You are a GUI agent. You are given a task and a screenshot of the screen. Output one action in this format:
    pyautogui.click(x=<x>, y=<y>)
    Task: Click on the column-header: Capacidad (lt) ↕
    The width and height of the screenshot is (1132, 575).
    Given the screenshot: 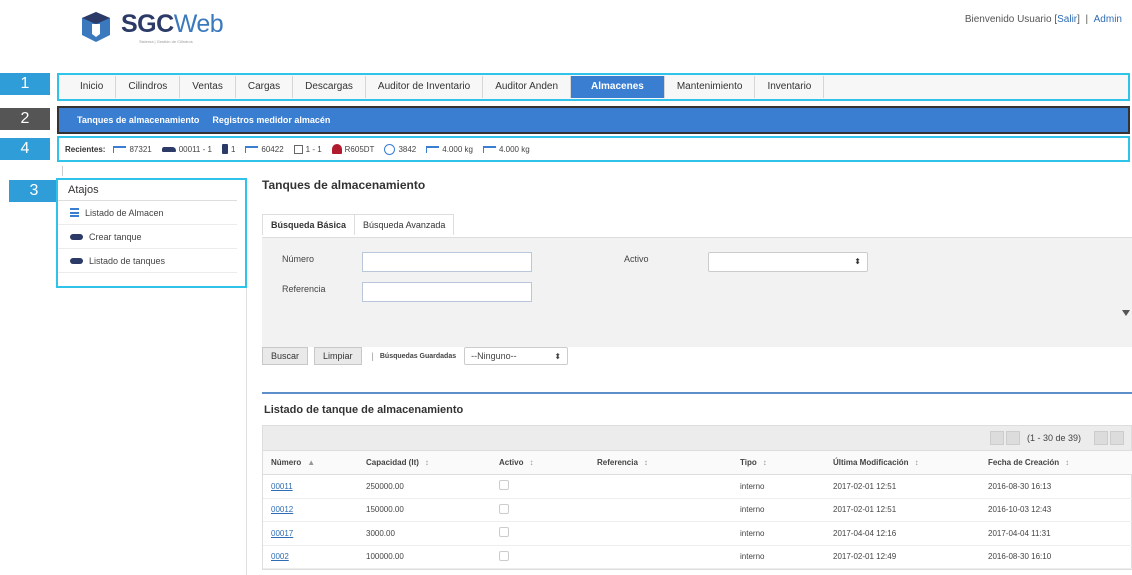 What is the action you would take?
    pyautogui.click(x=424, y=462)
    